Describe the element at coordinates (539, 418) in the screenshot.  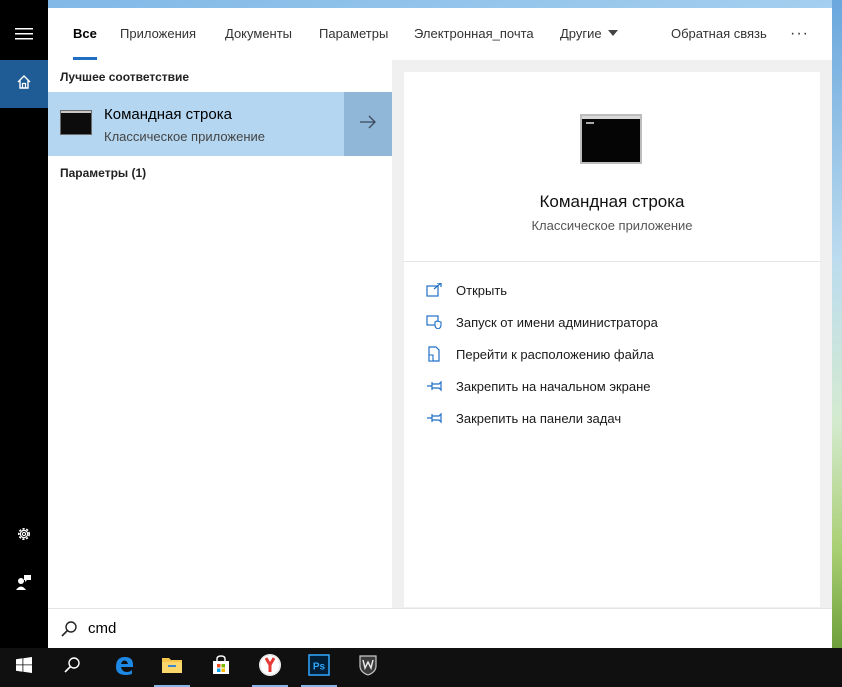
I see `action-pin-to-taskbar-label: Закрепить на панели задач` at that location.